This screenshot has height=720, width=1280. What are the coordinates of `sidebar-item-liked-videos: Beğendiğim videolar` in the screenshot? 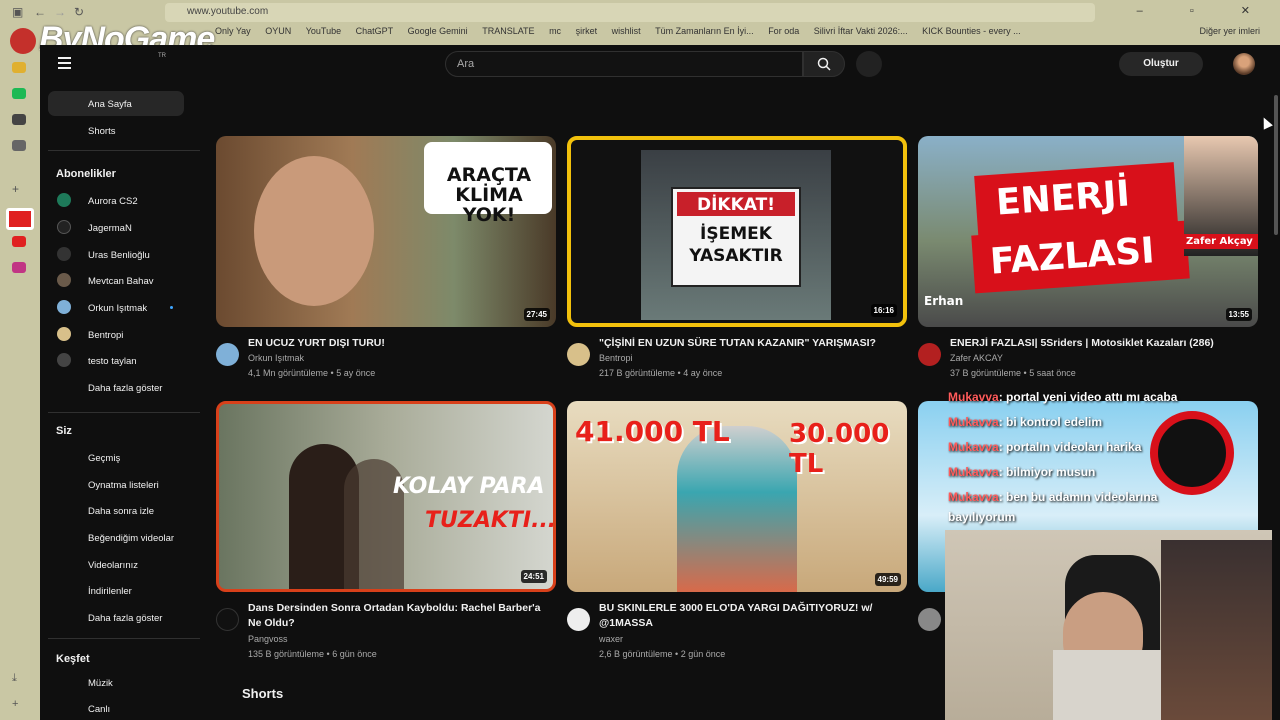 It's located at (116, 537).